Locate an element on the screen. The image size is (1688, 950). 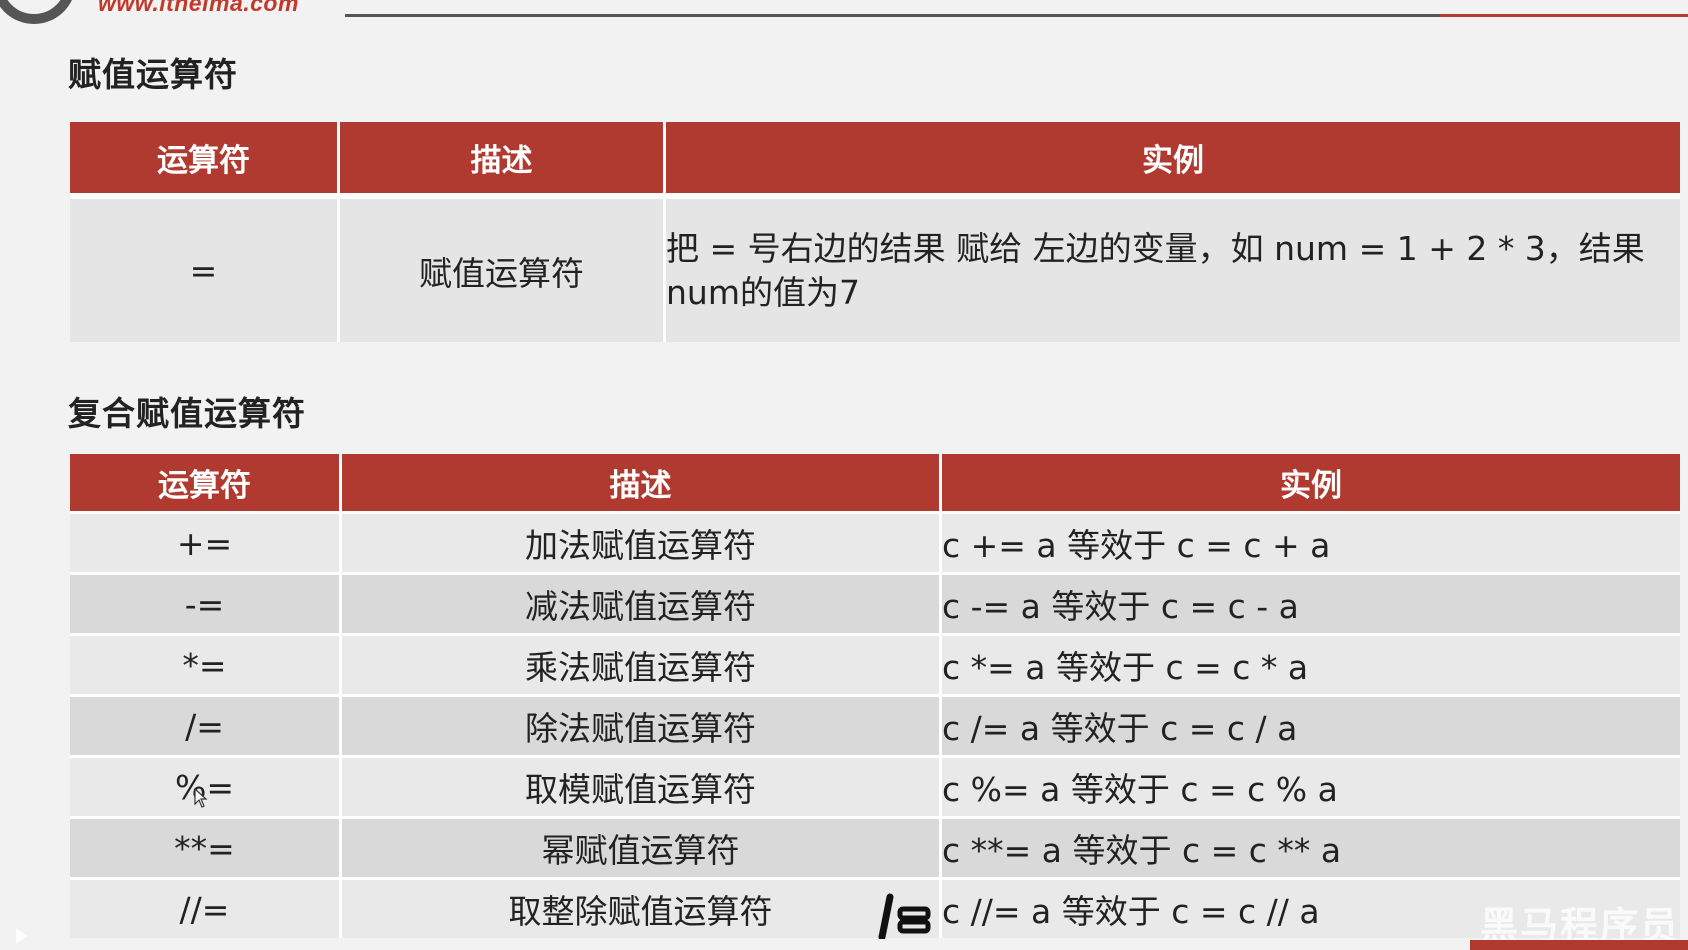
operator-cell: *= is located at coordinates (206, 663).